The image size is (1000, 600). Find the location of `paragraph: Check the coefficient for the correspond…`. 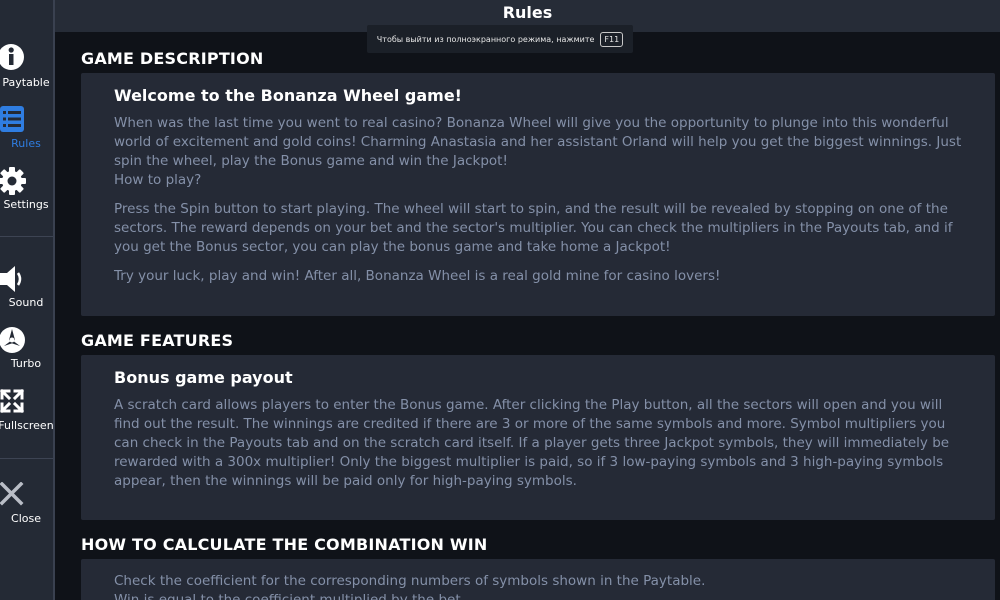

paragraph: Check the coefficient for the correspond… is located at coordinates (410, 581).